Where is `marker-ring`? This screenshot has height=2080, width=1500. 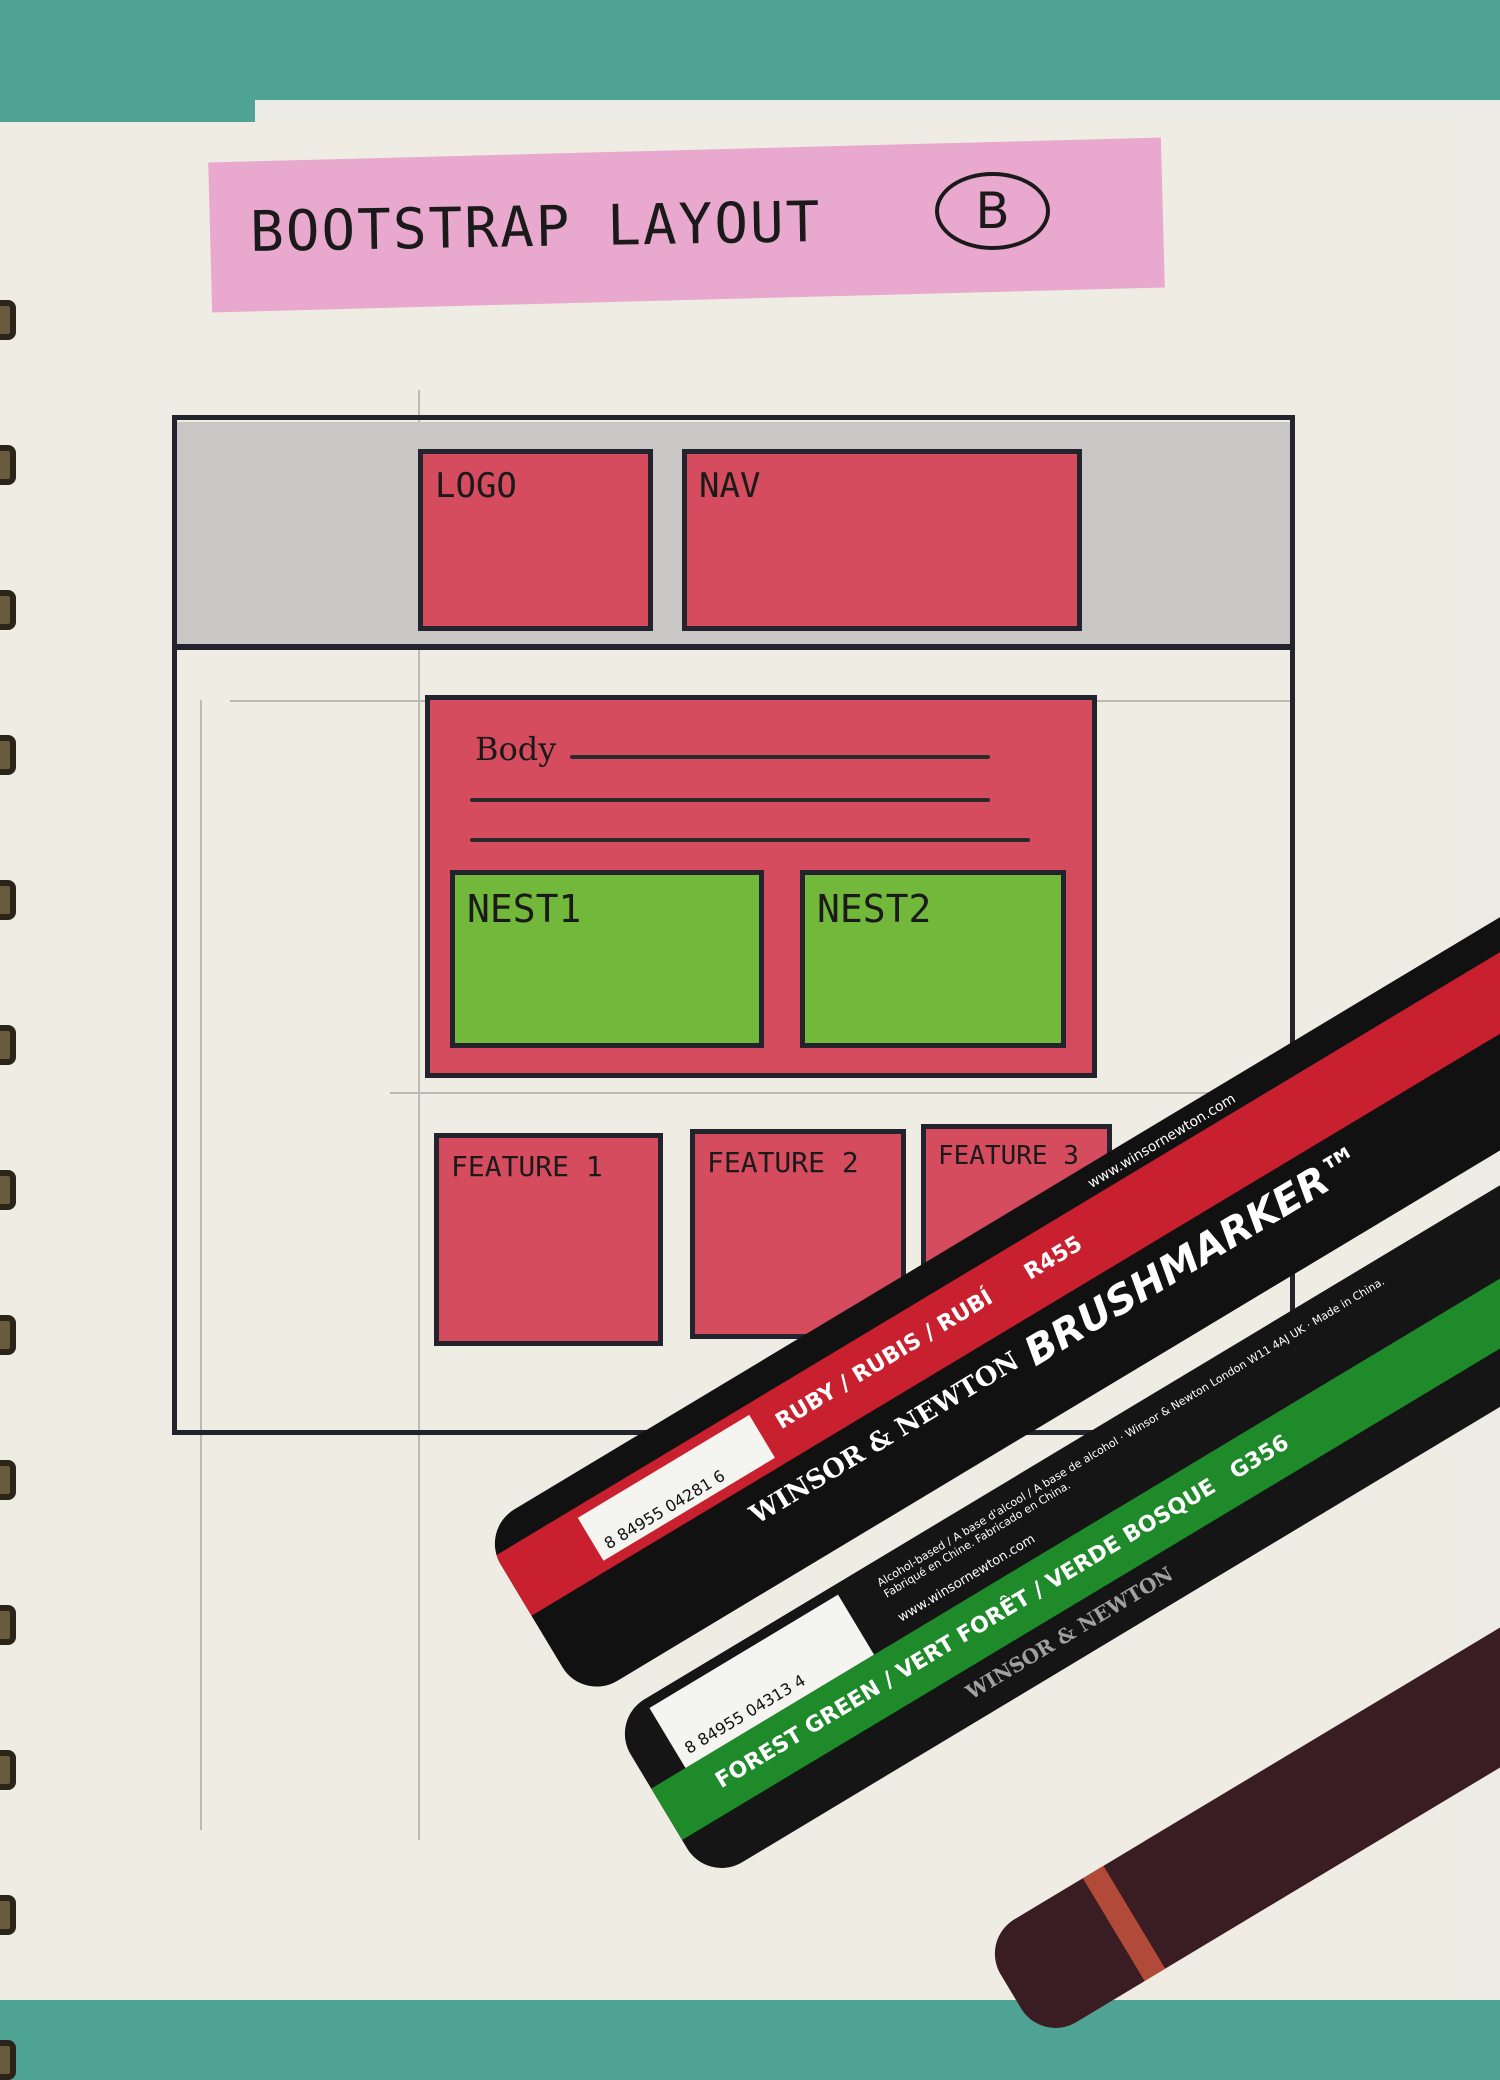
marker-ring is located at coordinates (1124, 1923).